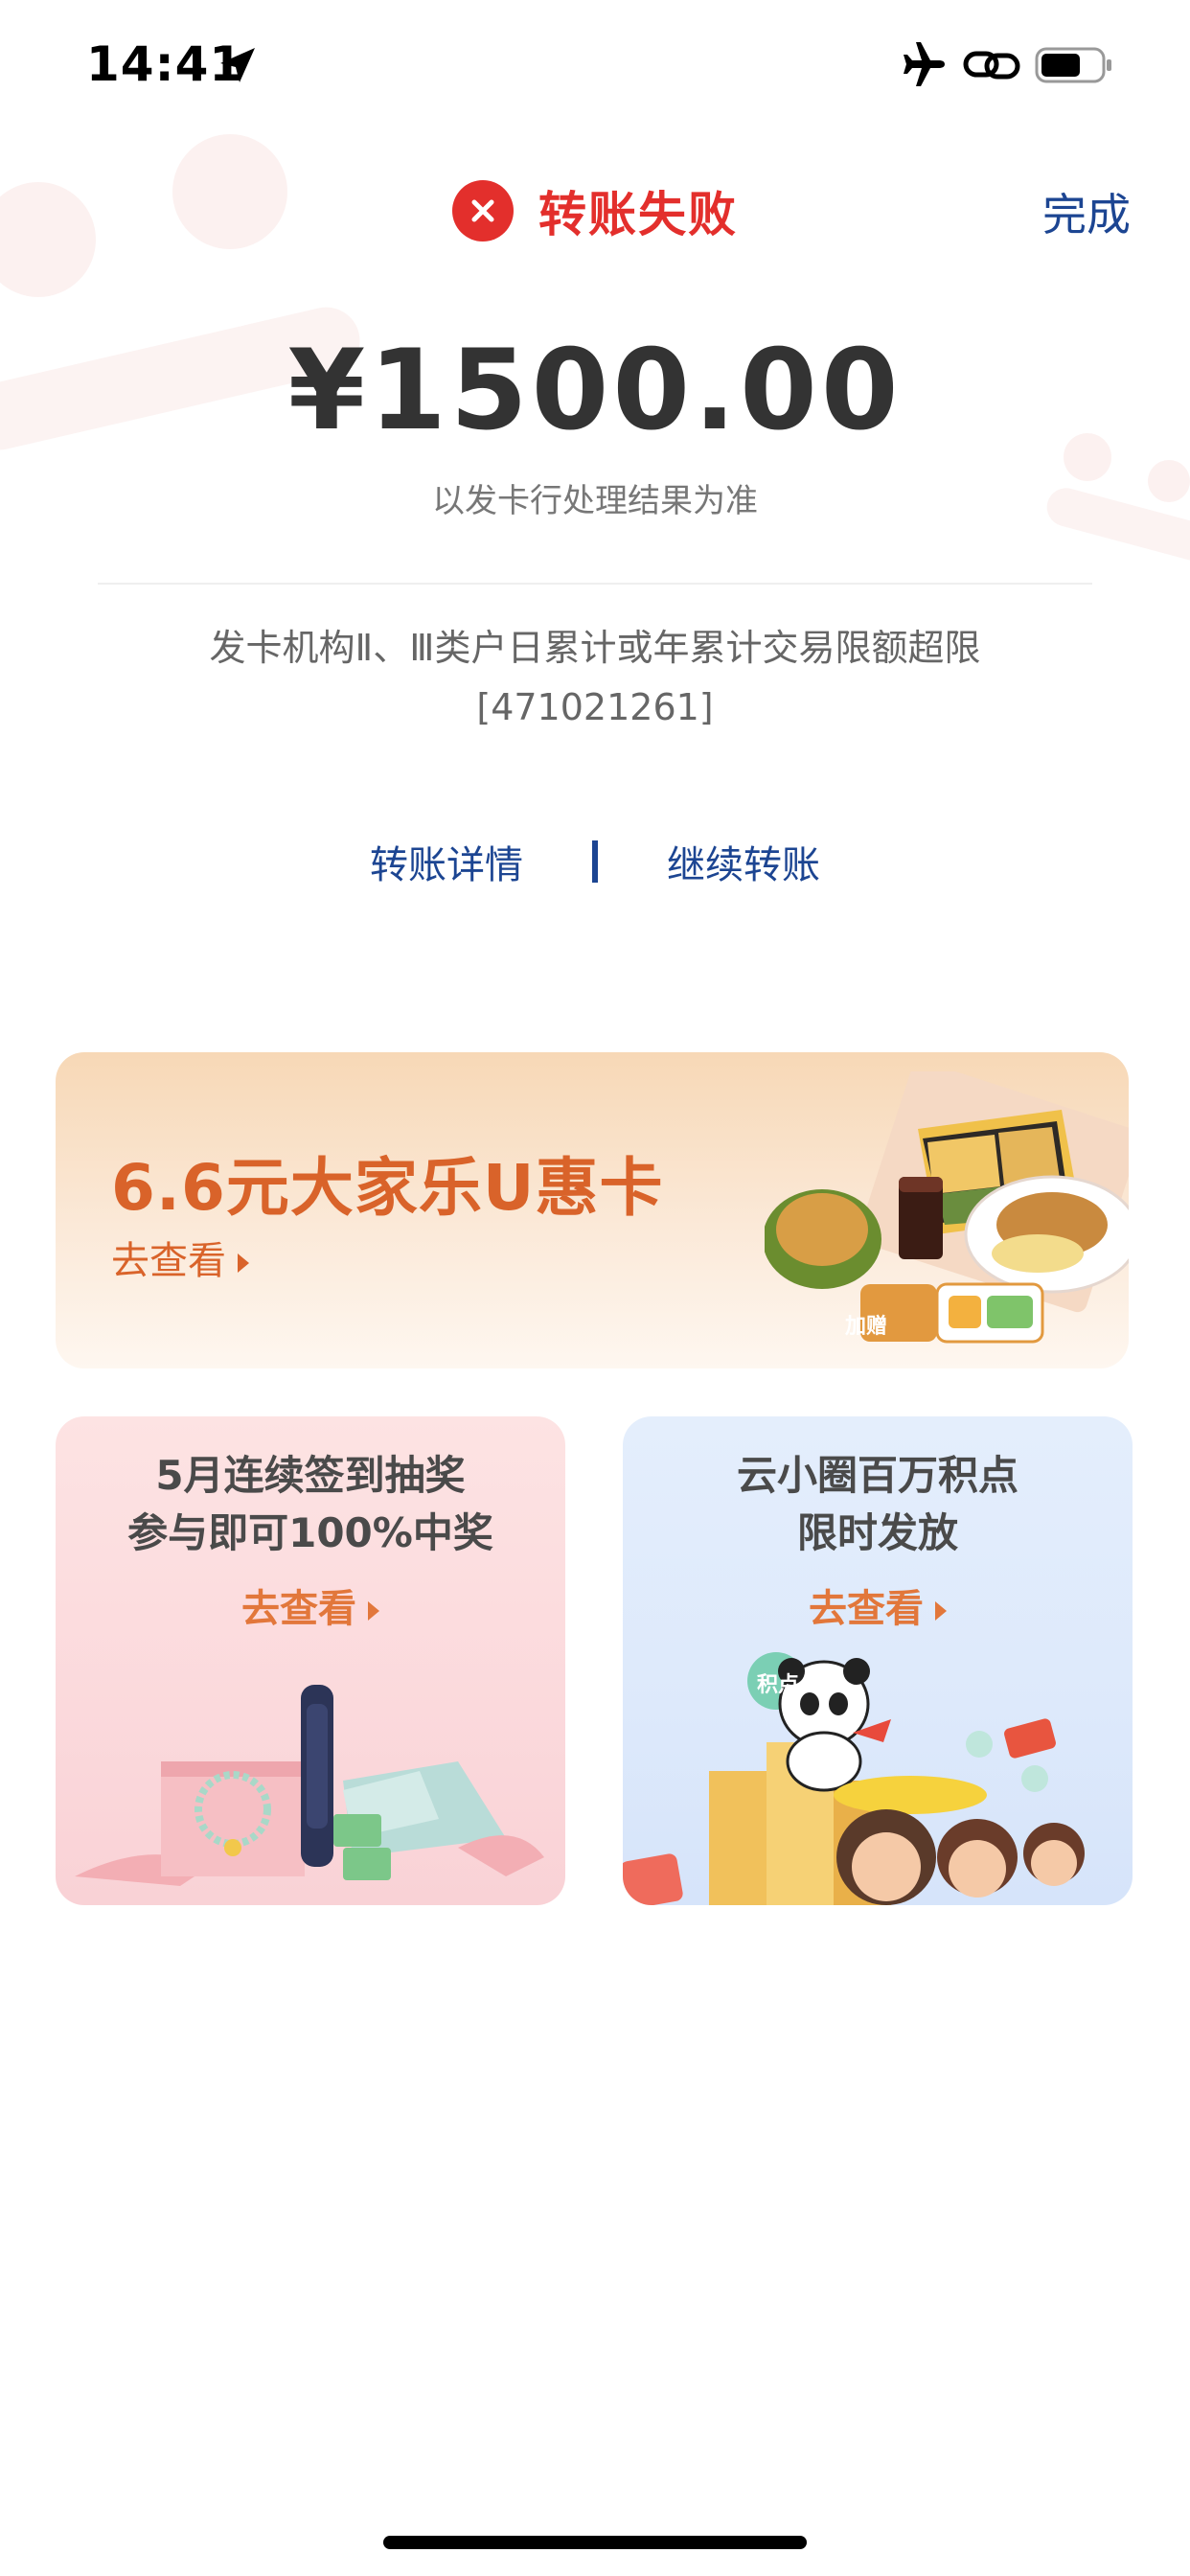 Image resolution: width=1190 pixels, height=2576 pixels. What do you see at coordinates (779, 1685) in the screenshot?
I see `points-badge: 积点` at bounding box center [779, 1685].